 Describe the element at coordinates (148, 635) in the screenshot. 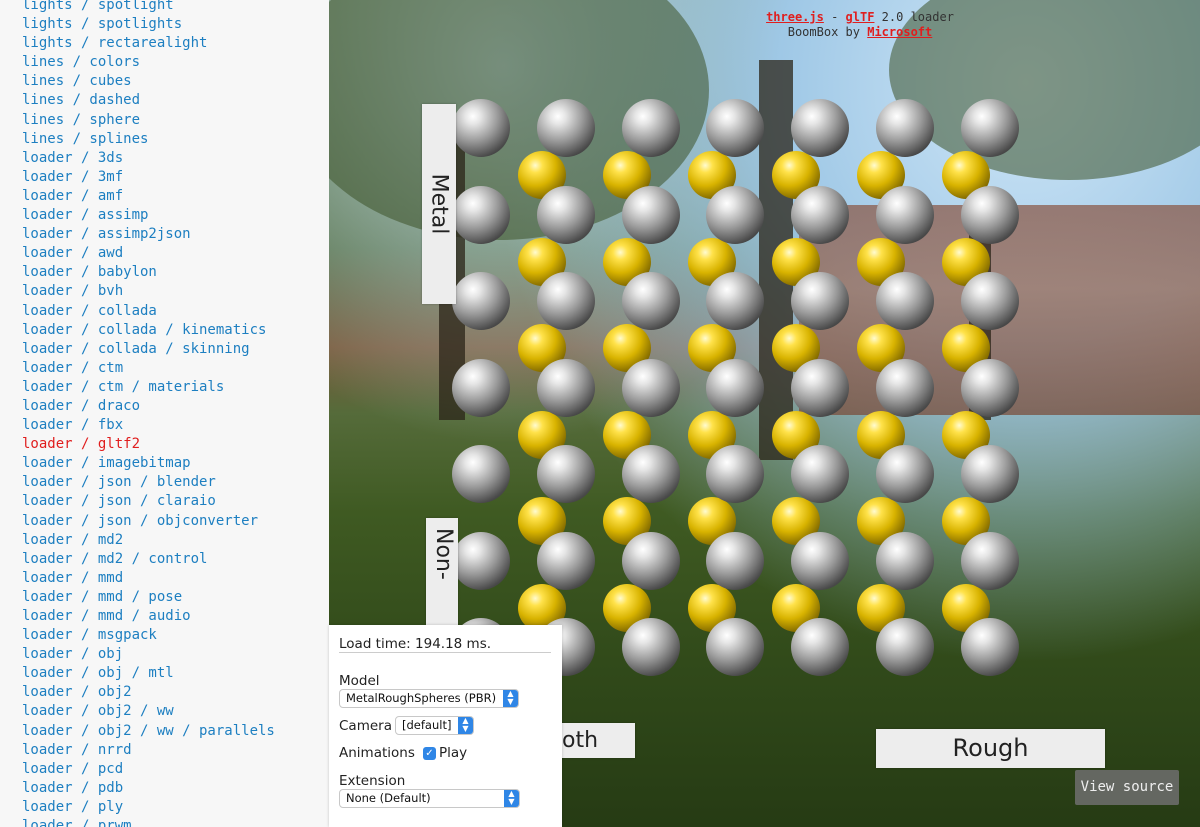

I see `list-item: loader / msgpack` at that location.